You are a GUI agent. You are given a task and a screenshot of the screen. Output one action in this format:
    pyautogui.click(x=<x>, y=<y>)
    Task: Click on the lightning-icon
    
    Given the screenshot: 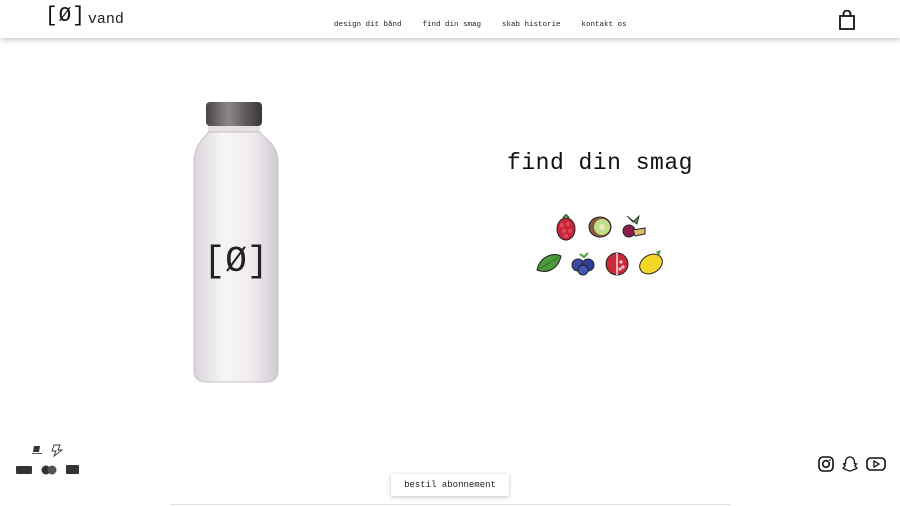 What is the action you would take?
    pyautogui.click(x=57, y=451)
    